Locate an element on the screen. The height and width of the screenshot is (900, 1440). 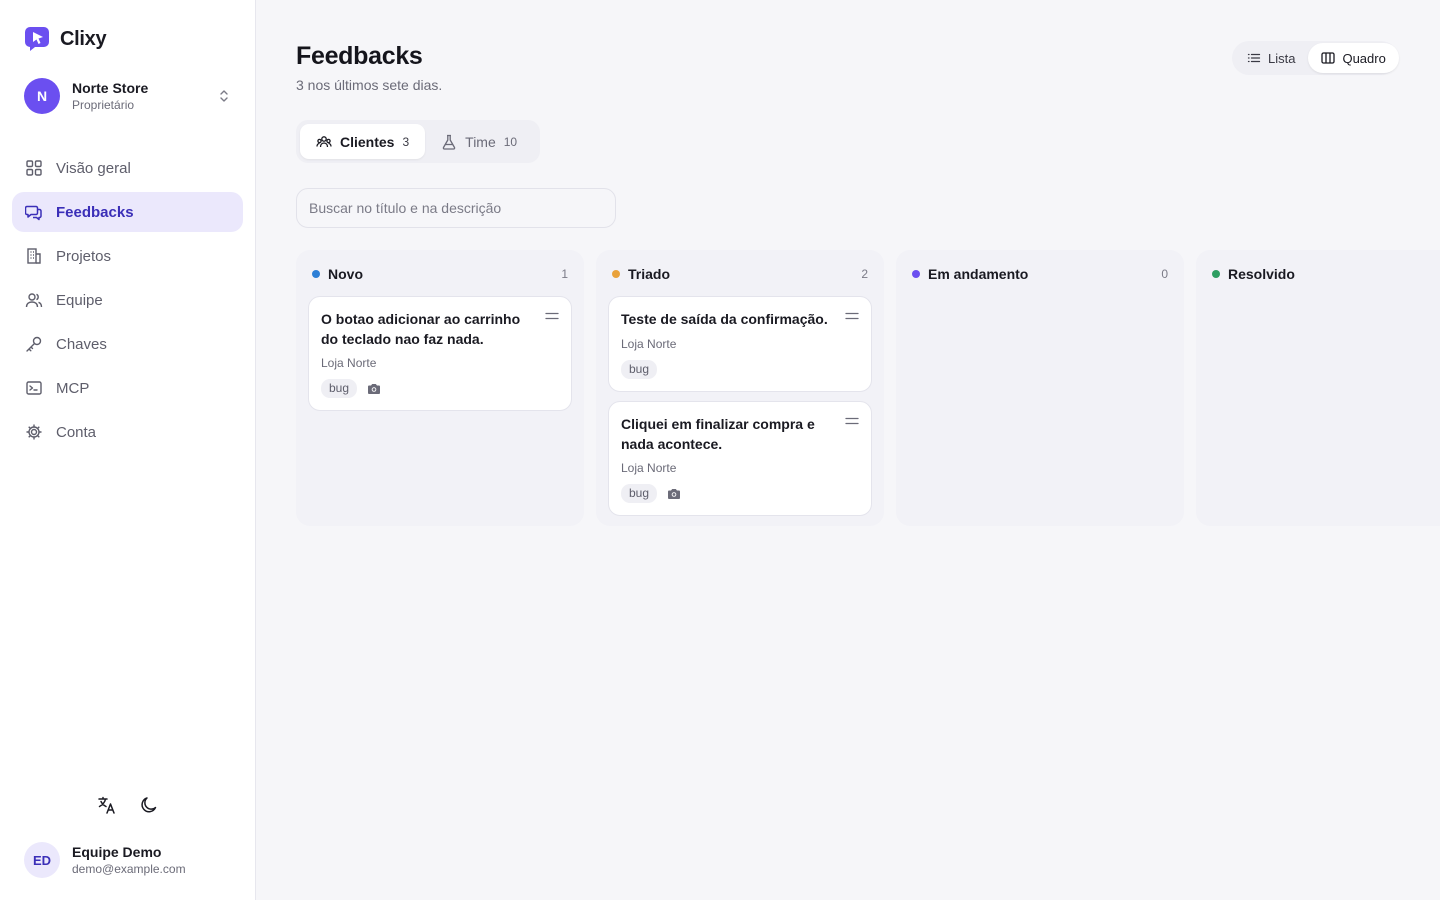
sidebar-item-label: Chaves is located at coordinates (81, 344).